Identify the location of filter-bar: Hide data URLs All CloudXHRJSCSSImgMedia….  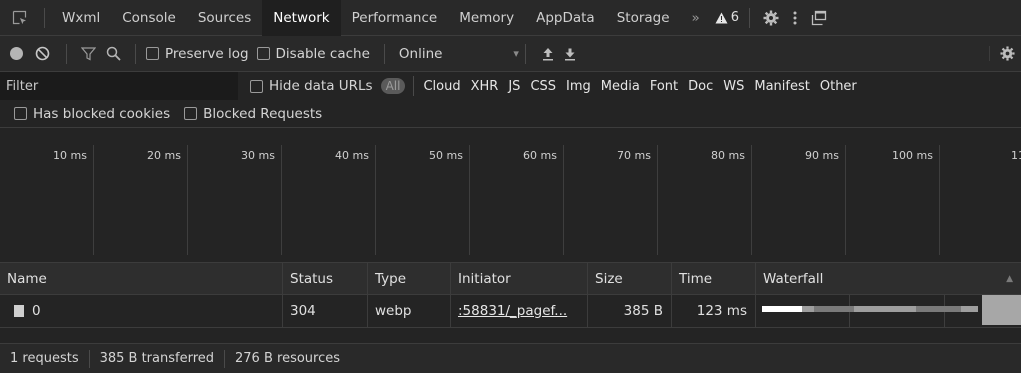
(510, 86).